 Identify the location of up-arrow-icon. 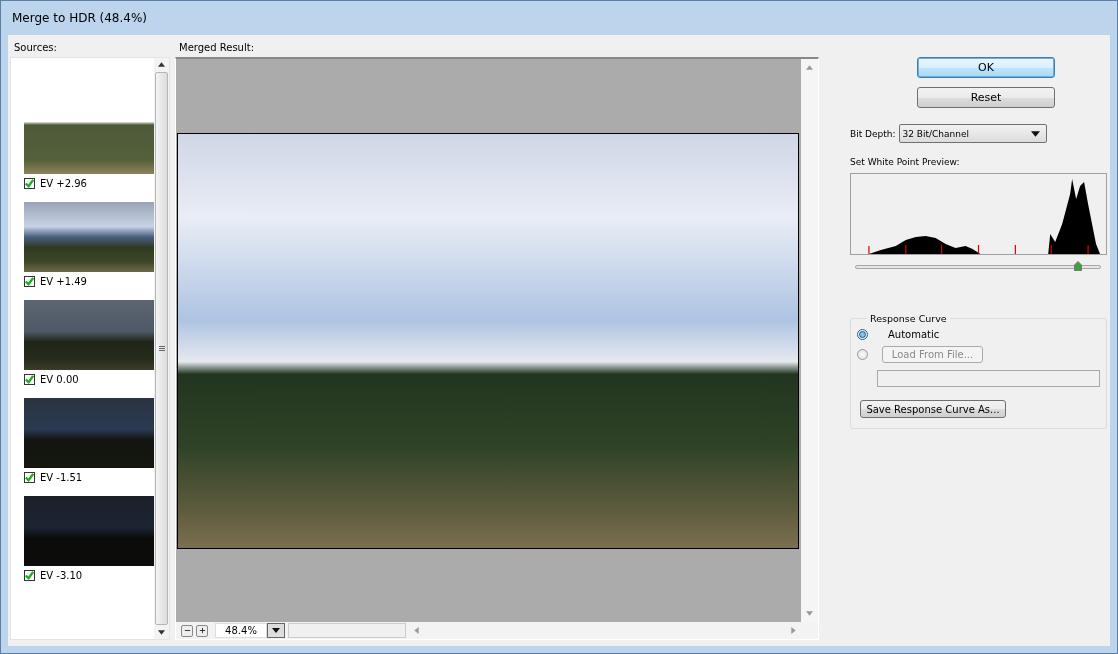
(161, 64).